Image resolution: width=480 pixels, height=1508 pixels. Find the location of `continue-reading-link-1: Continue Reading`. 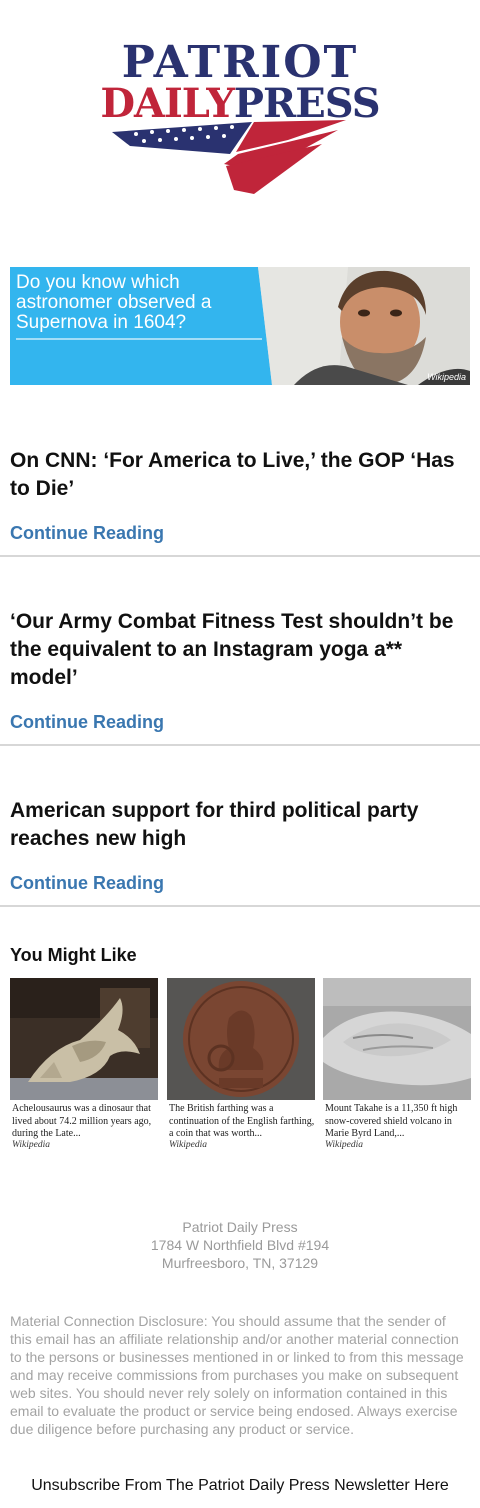

continue-reading-link-1: Continue Reading is located at coordinates (87, 533).